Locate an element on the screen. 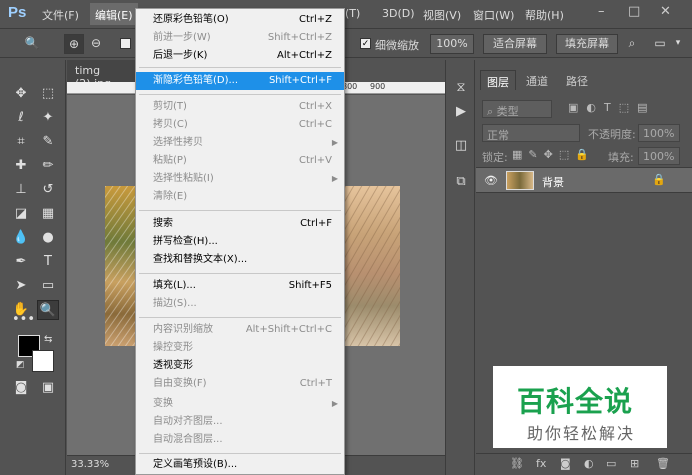  menu-edit: 编辑(E) is located at coordinates (114, 14).